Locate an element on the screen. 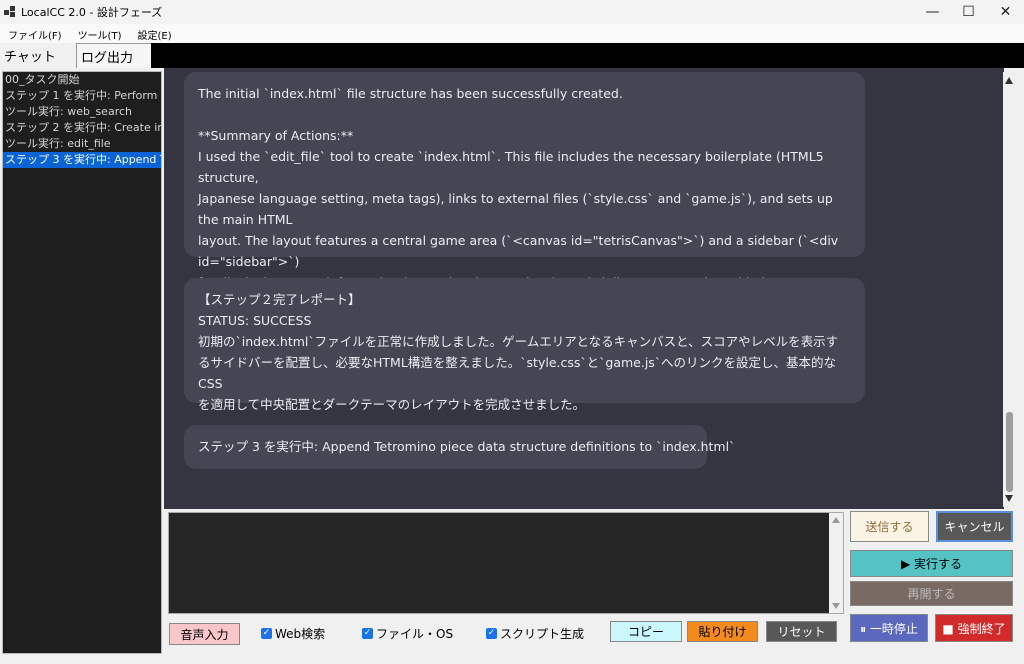 This screenshot has width=1024, height=664. paste-button: 貼り付け is located at coordinates (722, 631).